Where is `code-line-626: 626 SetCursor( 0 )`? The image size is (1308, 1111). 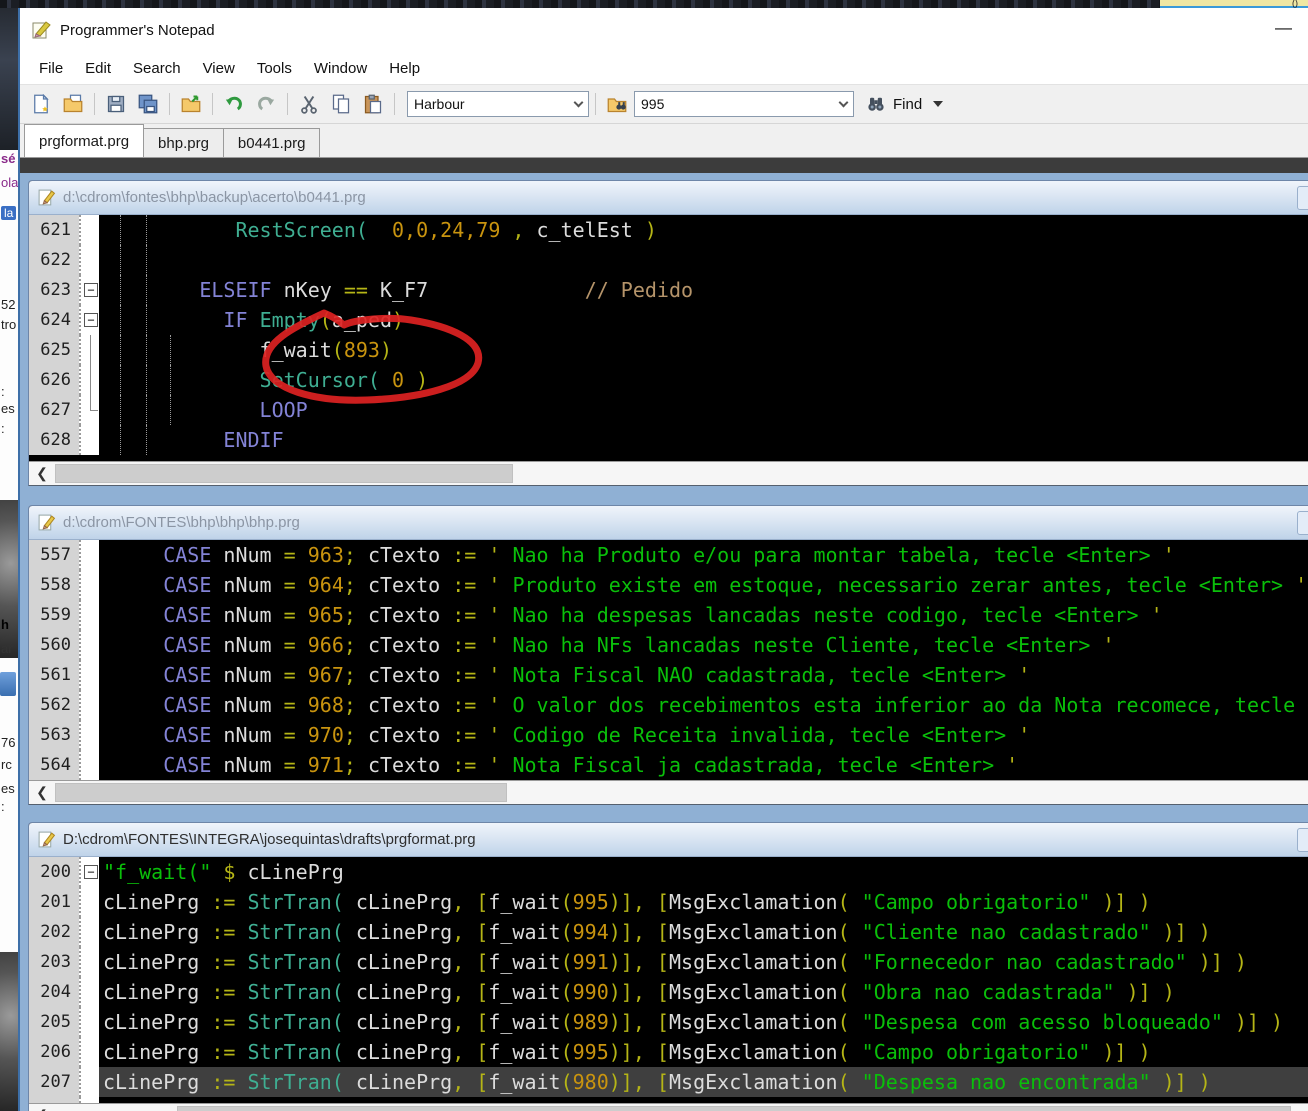
code-line-626: 626 SetCursor( 0 ) is located at coordinates (668, 380).